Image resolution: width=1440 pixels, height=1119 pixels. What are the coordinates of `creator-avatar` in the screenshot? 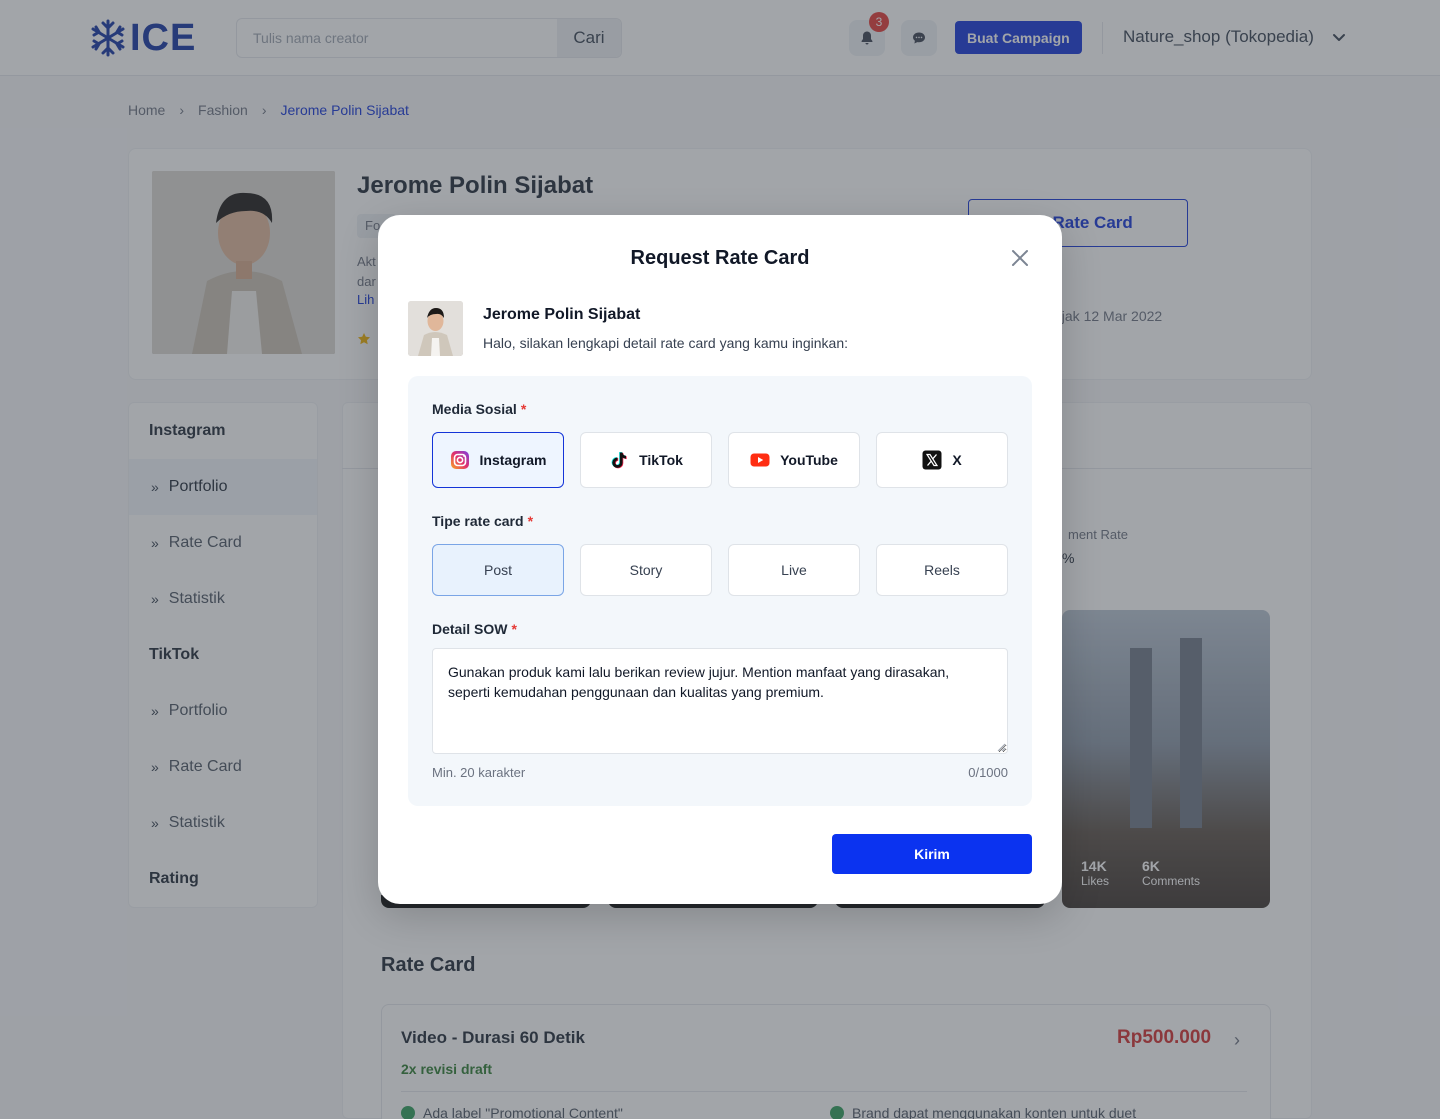 It's located at (435, 328).